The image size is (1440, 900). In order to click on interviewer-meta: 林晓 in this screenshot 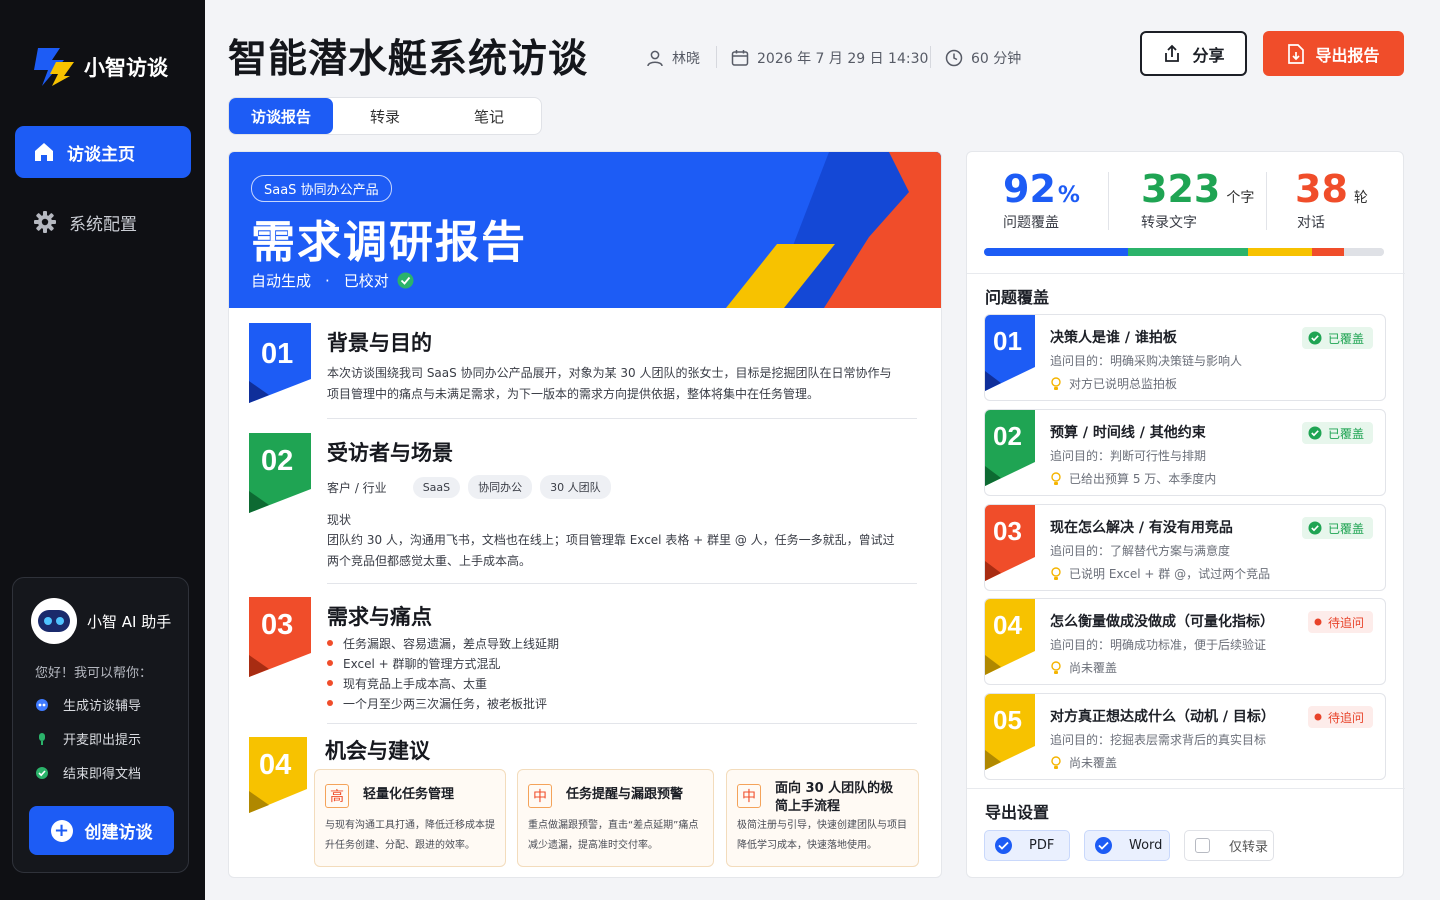, I will do `click(673, 58)`.